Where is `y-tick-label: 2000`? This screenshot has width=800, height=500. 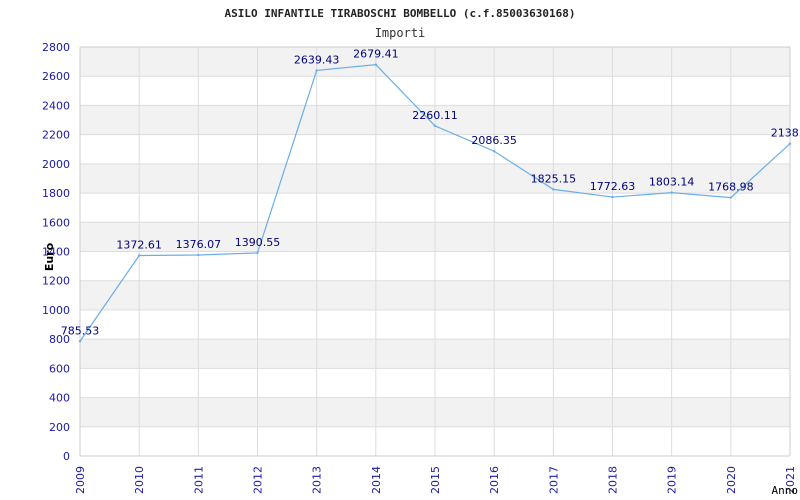
y-tick-label: 2000 is located at coordinates (56, 164).